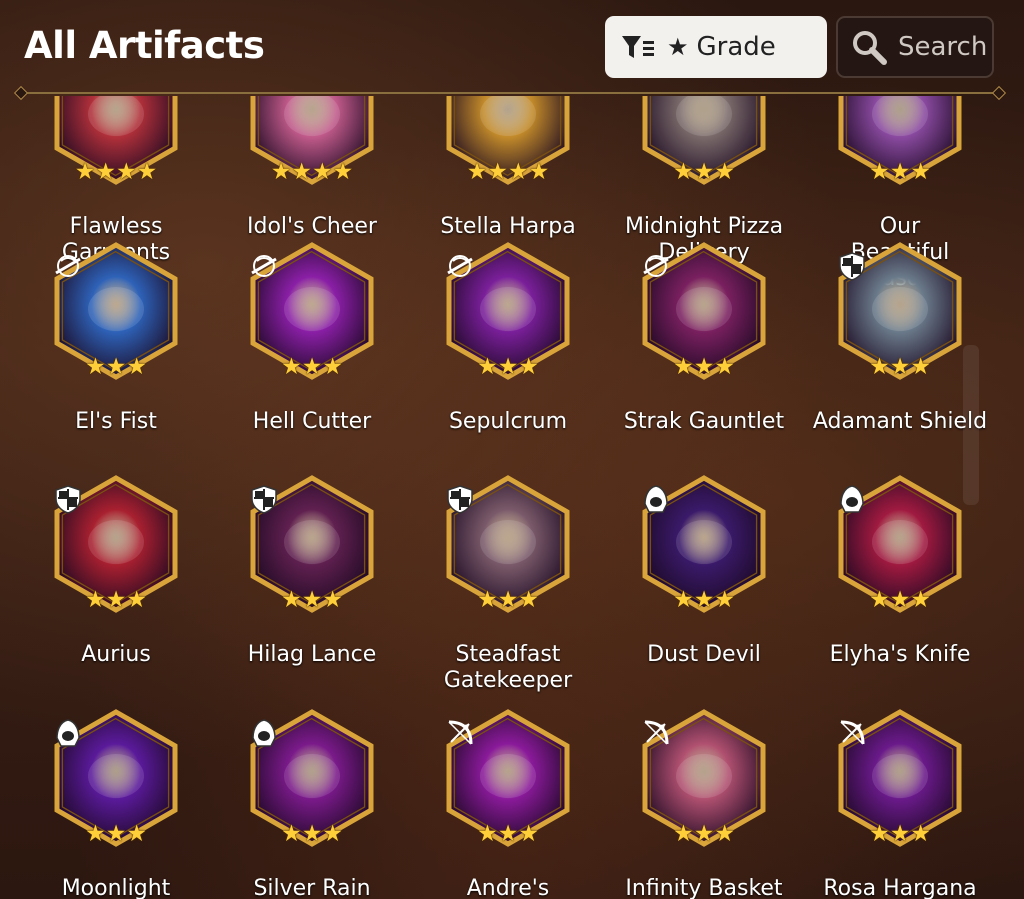 The height and width of the screenshot is (899, 1024). I want to click on scrollbar, so click(971, 425).